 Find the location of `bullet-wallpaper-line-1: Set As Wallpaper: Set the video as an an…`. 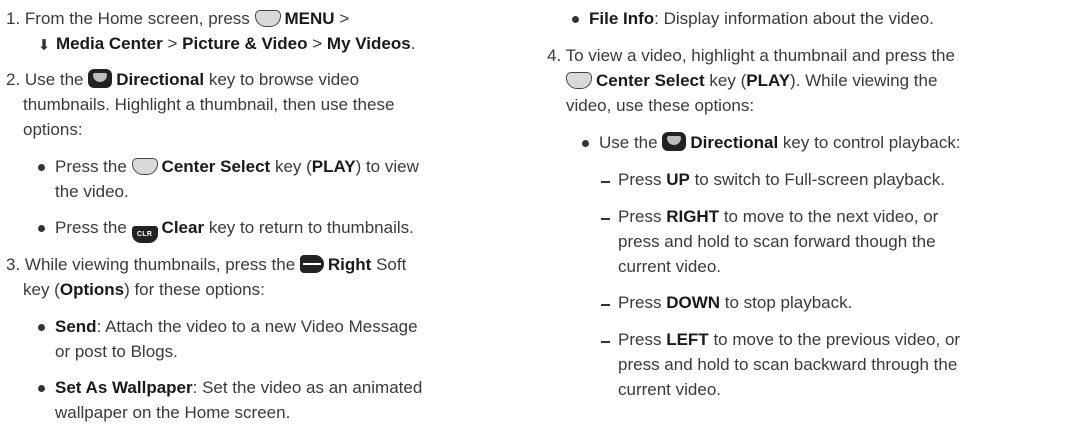

bullet-wallpaper-line-1: Set As Wallpaper: Set the video as an an… is located at coordinates (239, 387).